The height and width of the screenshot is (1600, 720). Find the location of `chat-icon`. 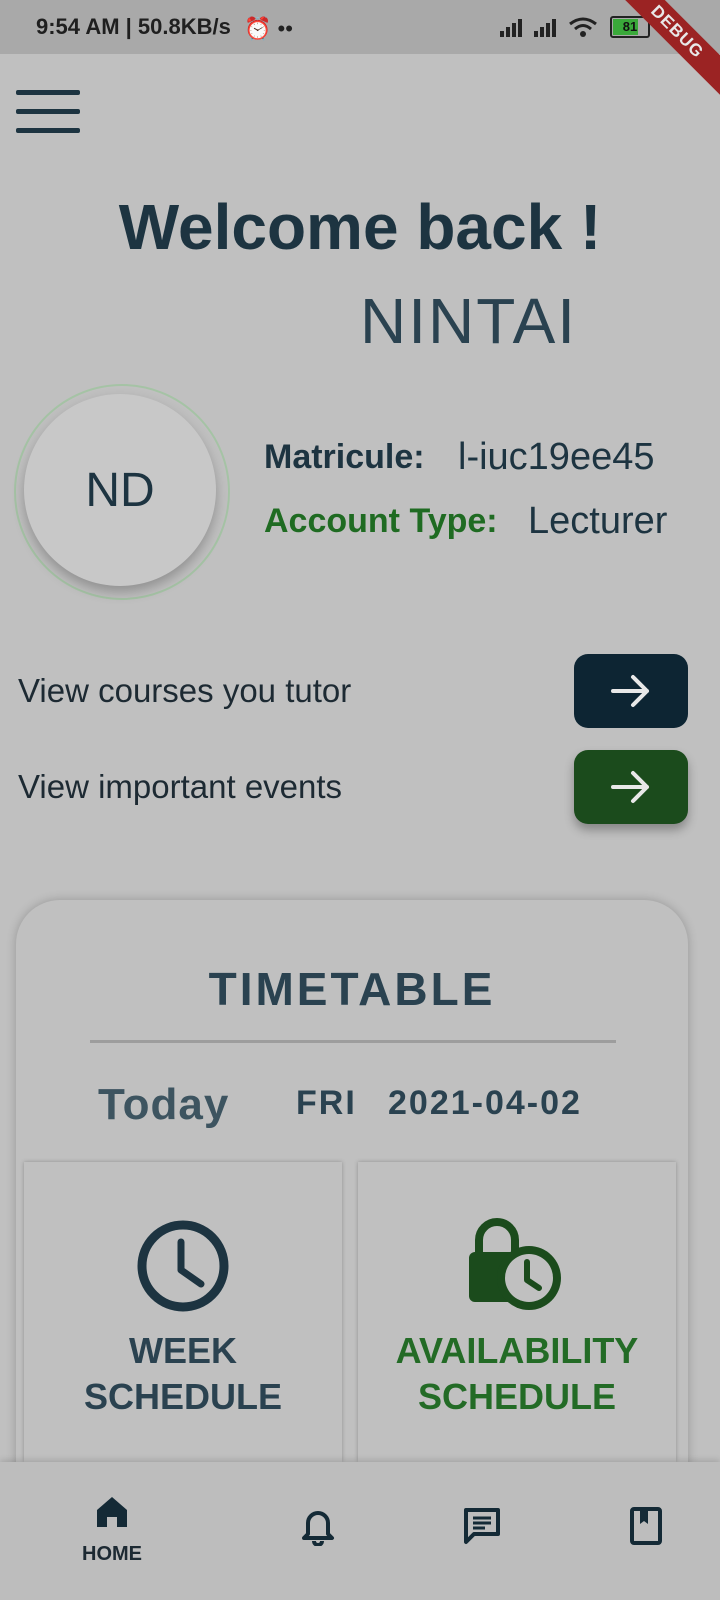

chat-icon is located at coordinates (482, 1526).